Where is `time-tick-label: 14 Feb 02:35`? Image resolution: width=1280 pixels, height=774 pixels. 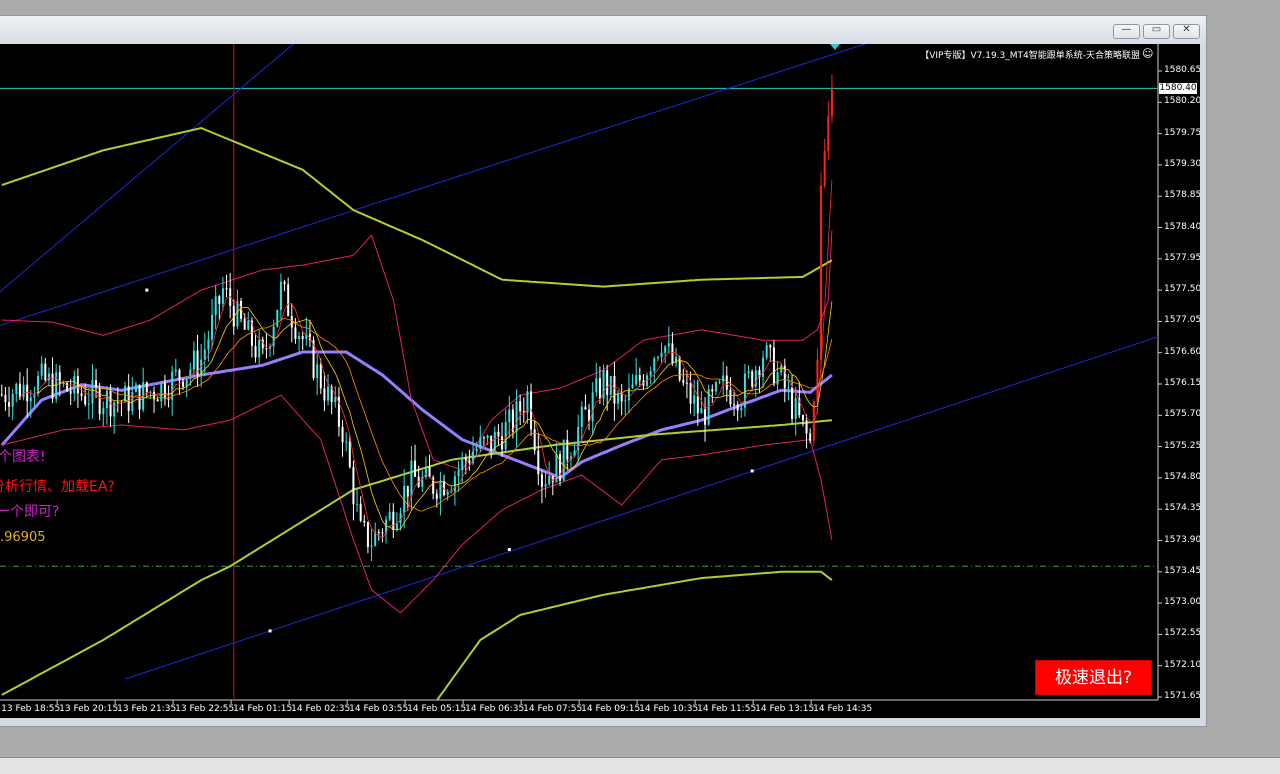
time-tick-label: 14 Feb 02:35 is located at coordinates (321, 709).